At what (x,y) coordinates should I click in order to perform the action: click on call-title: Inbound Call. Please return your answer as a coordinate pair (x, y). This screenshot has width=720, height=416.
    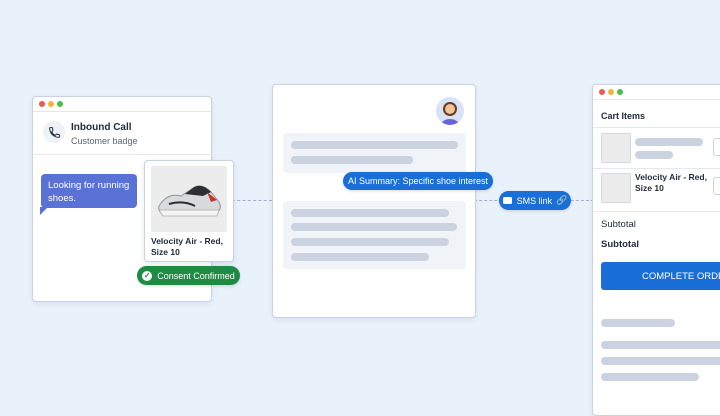
    Looking at the image, I should click on (101, 127).